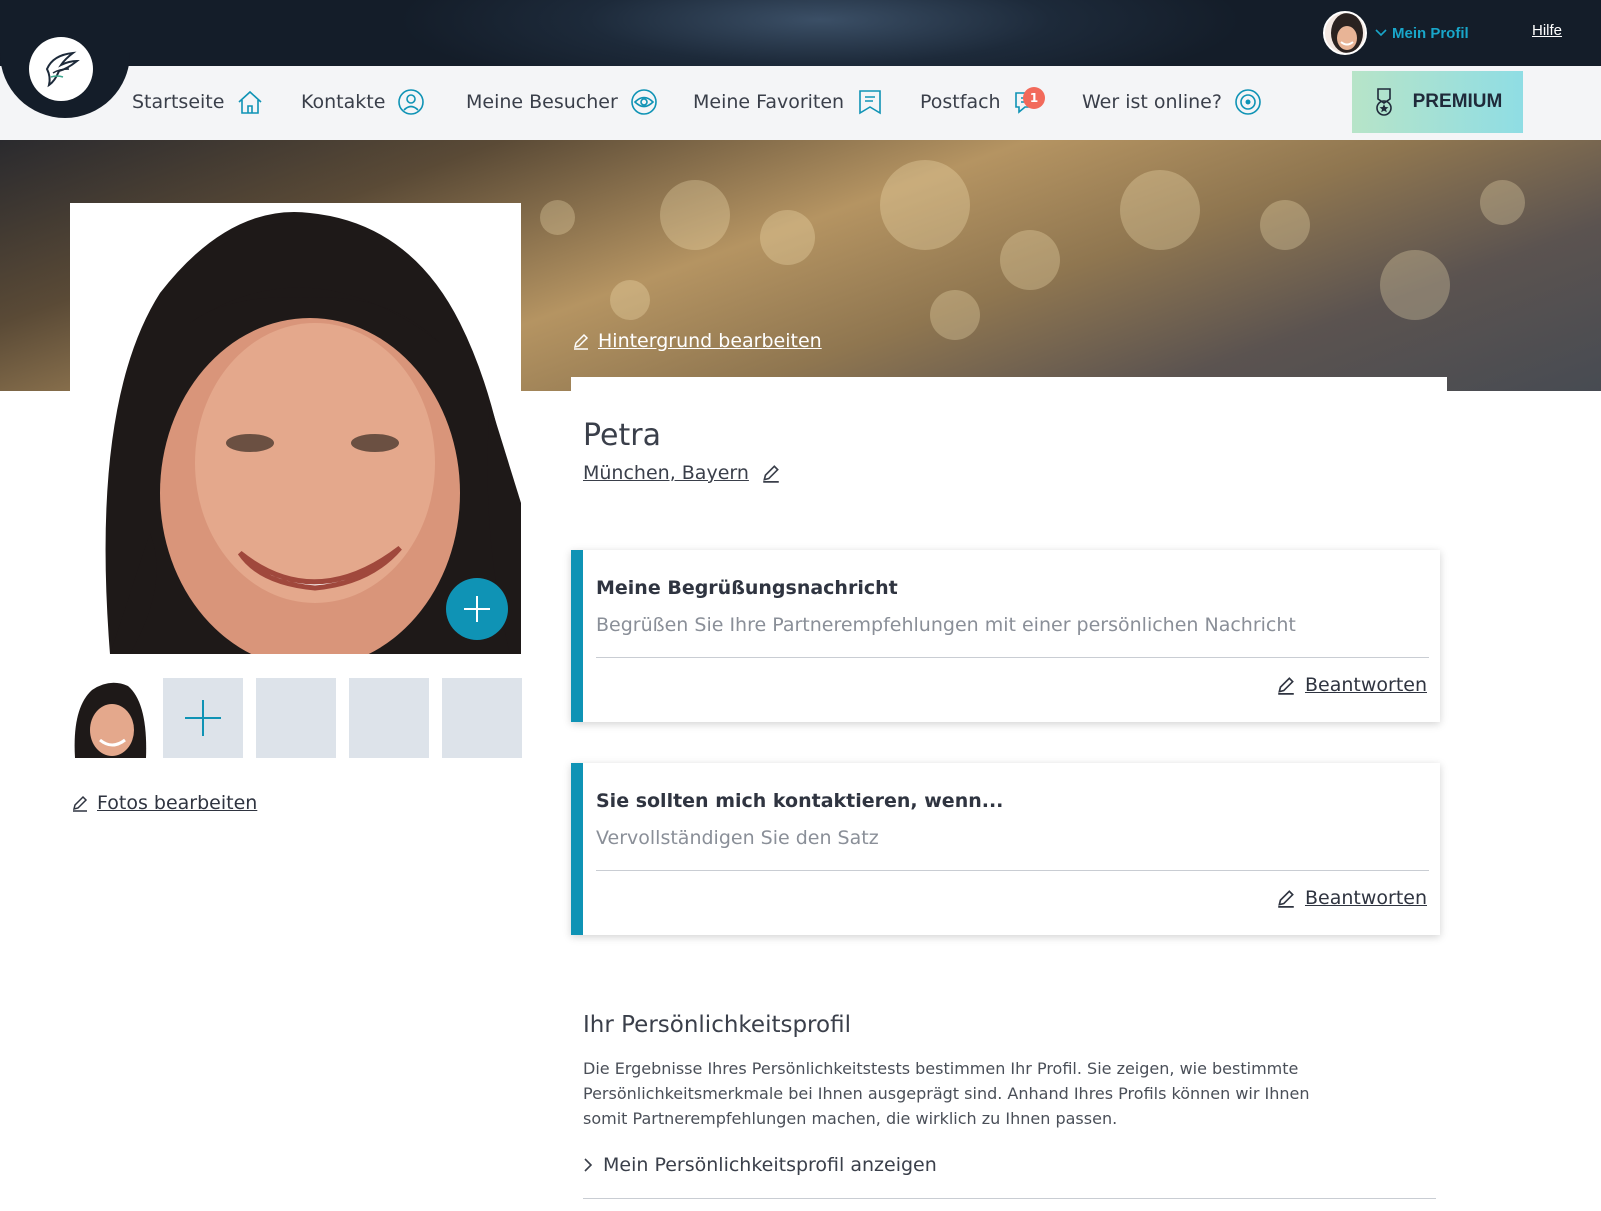 The width and height of the screenshot is (1601, 1211). I want to click on brand-logo, so click(61, 69).